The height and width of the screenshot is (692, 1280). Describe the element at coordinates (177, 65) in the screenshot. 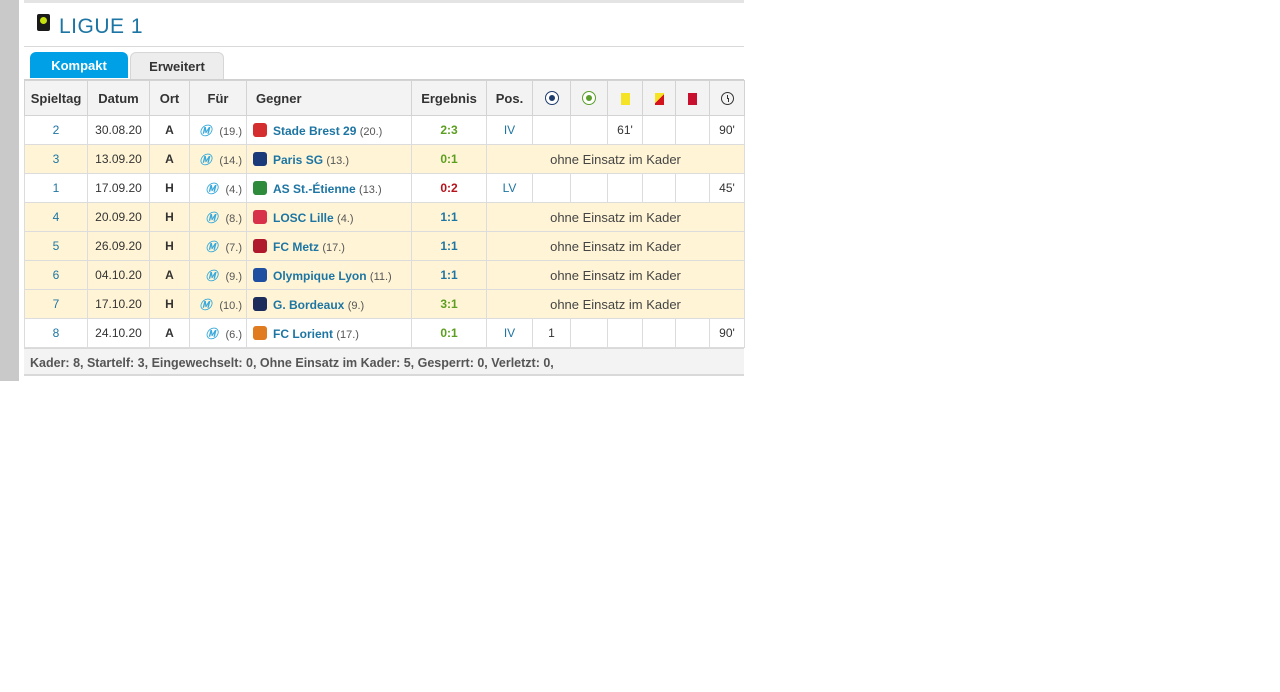

I see `tab-erweitert: Erweitert` at that location.